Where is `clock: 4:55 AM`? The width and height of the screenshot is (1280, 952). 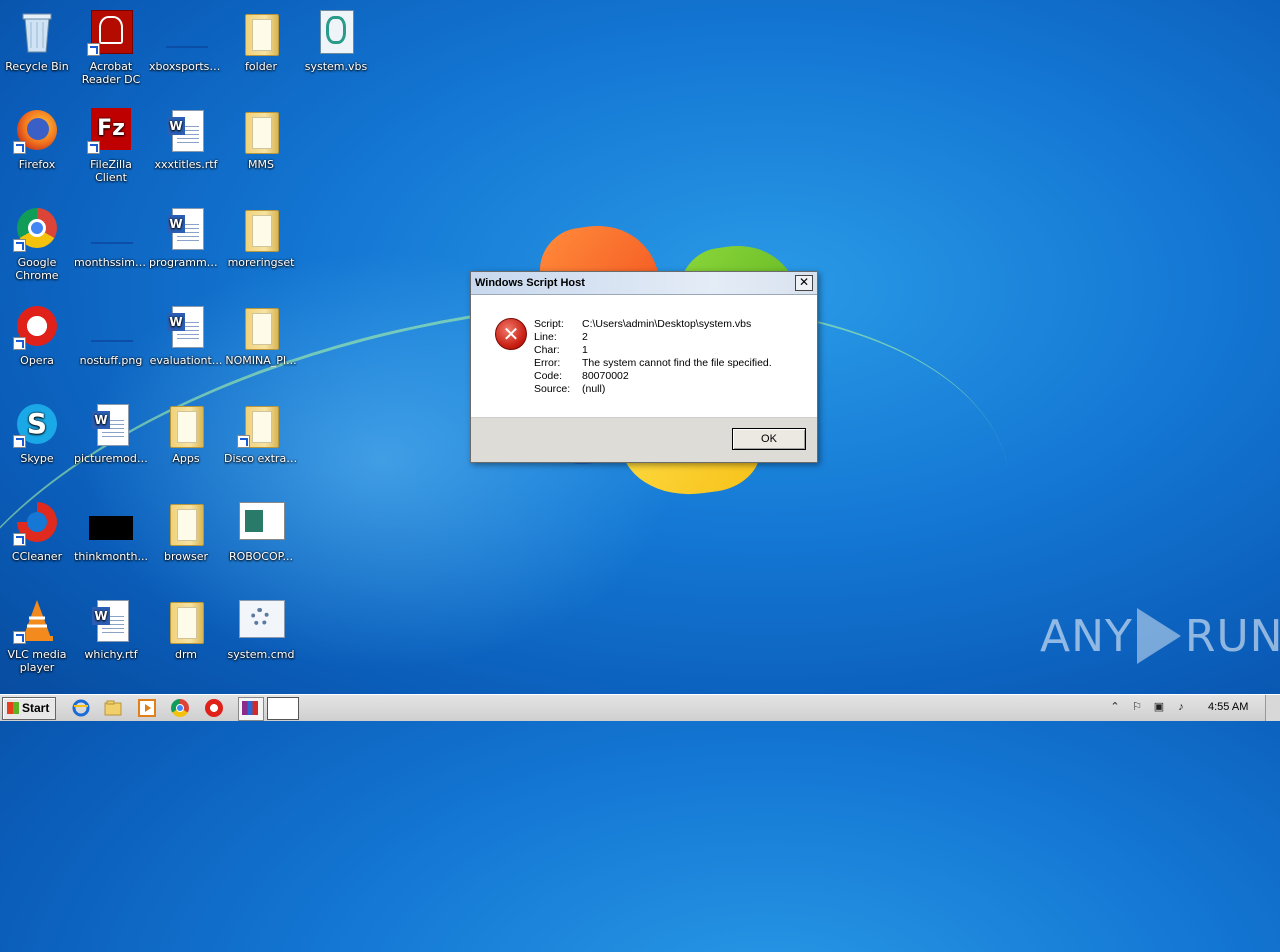 clock: 4:55 AM is located at coordinates (1228, 707).